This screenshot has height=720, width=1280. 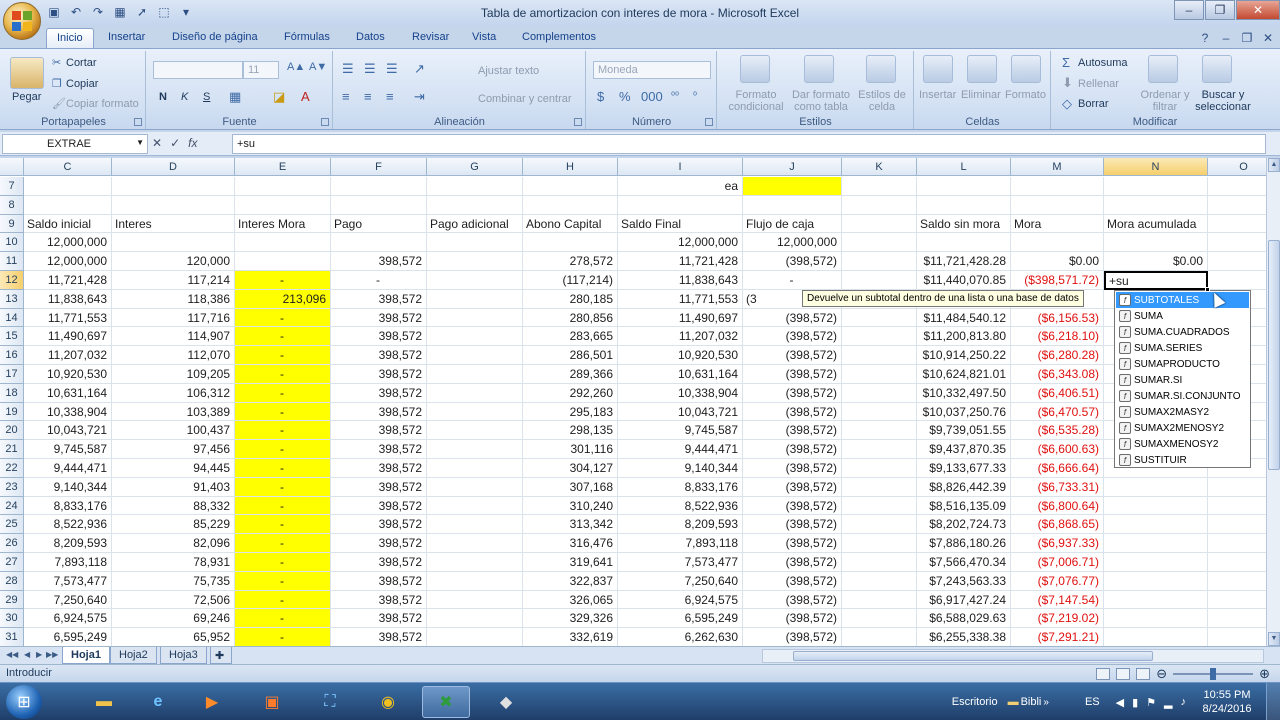 I want to click on next-sheet-icon: ▶, so click(x=39, y=654).